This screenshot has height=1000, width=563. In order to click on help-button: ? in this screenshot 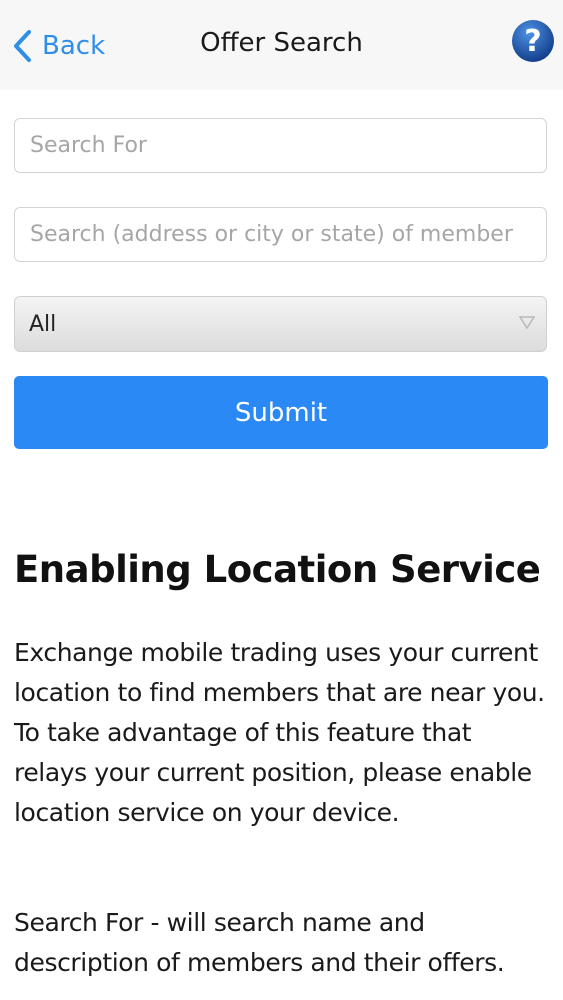, I will do `click(533, 41)`.